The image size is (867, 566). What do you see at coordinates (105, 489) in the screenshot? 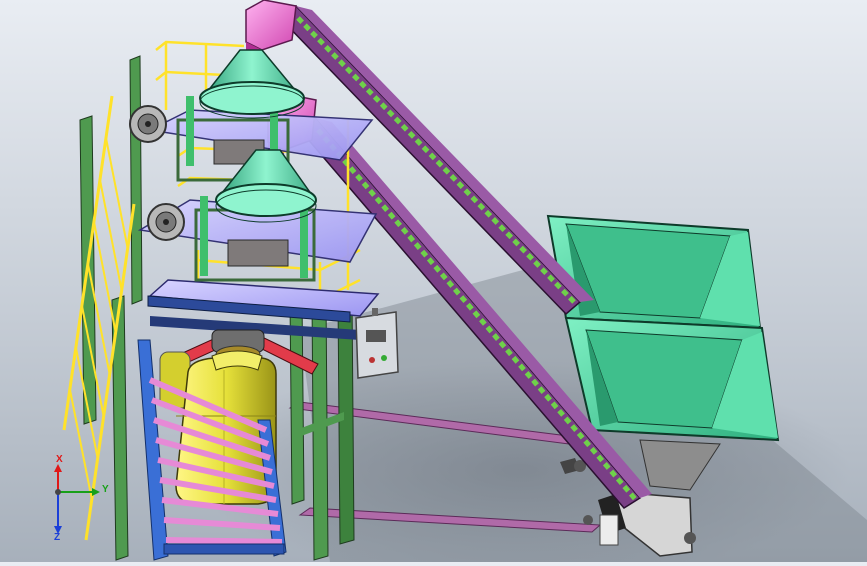
I see `y-axis-label: Y` at bounding box center [105, 489].